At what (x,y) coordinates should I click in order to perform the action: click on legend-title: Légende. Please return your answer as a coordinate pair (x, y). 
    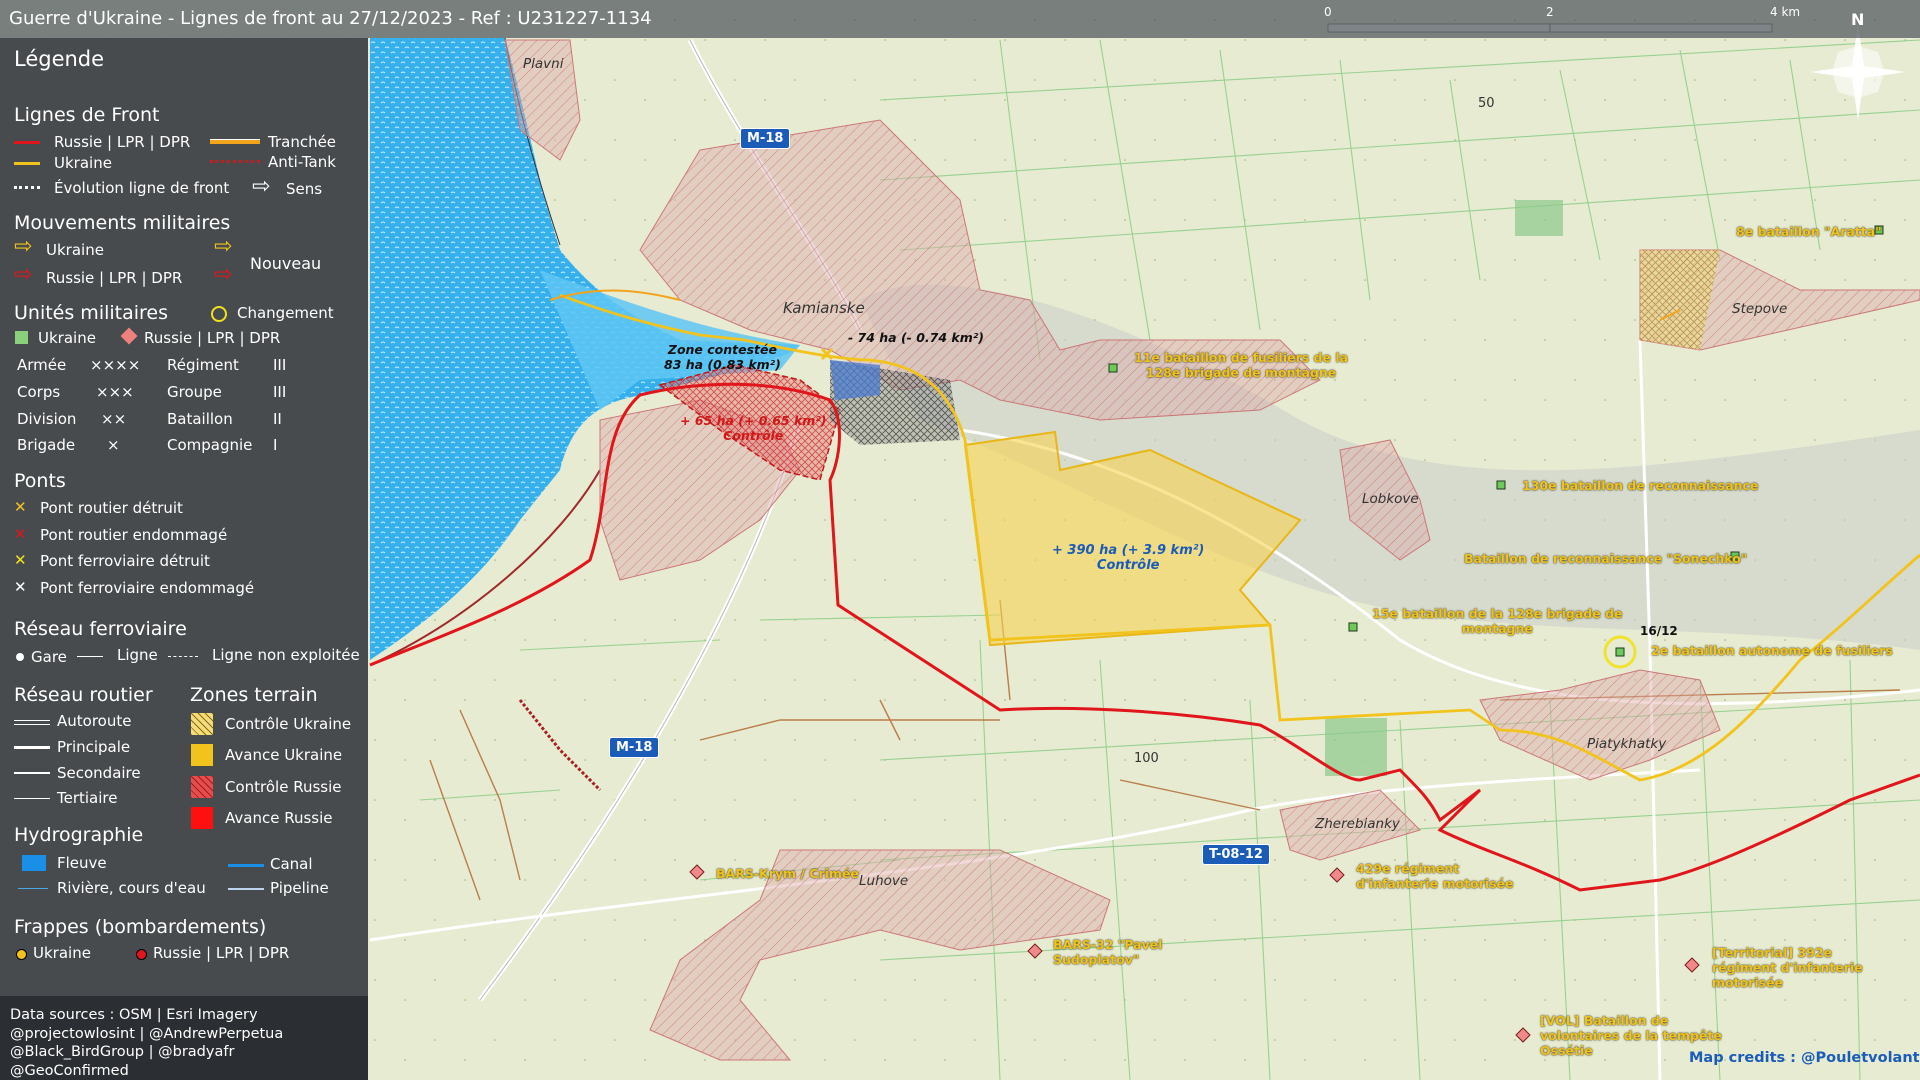
    Looking at the image, I should click on (59, 59).